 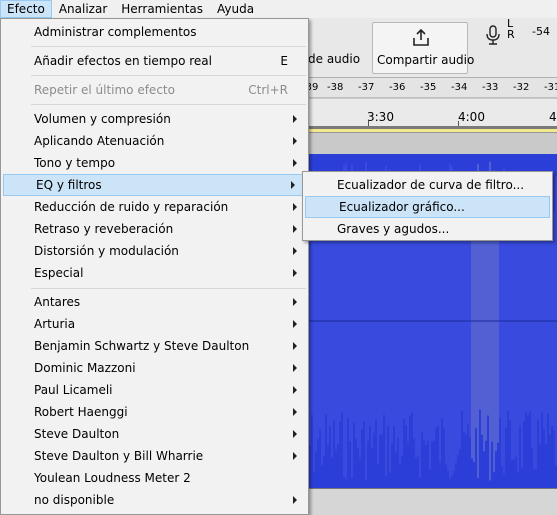 I want to click on menu-item-label: Administrar complementos, so click(x=115, y=32).